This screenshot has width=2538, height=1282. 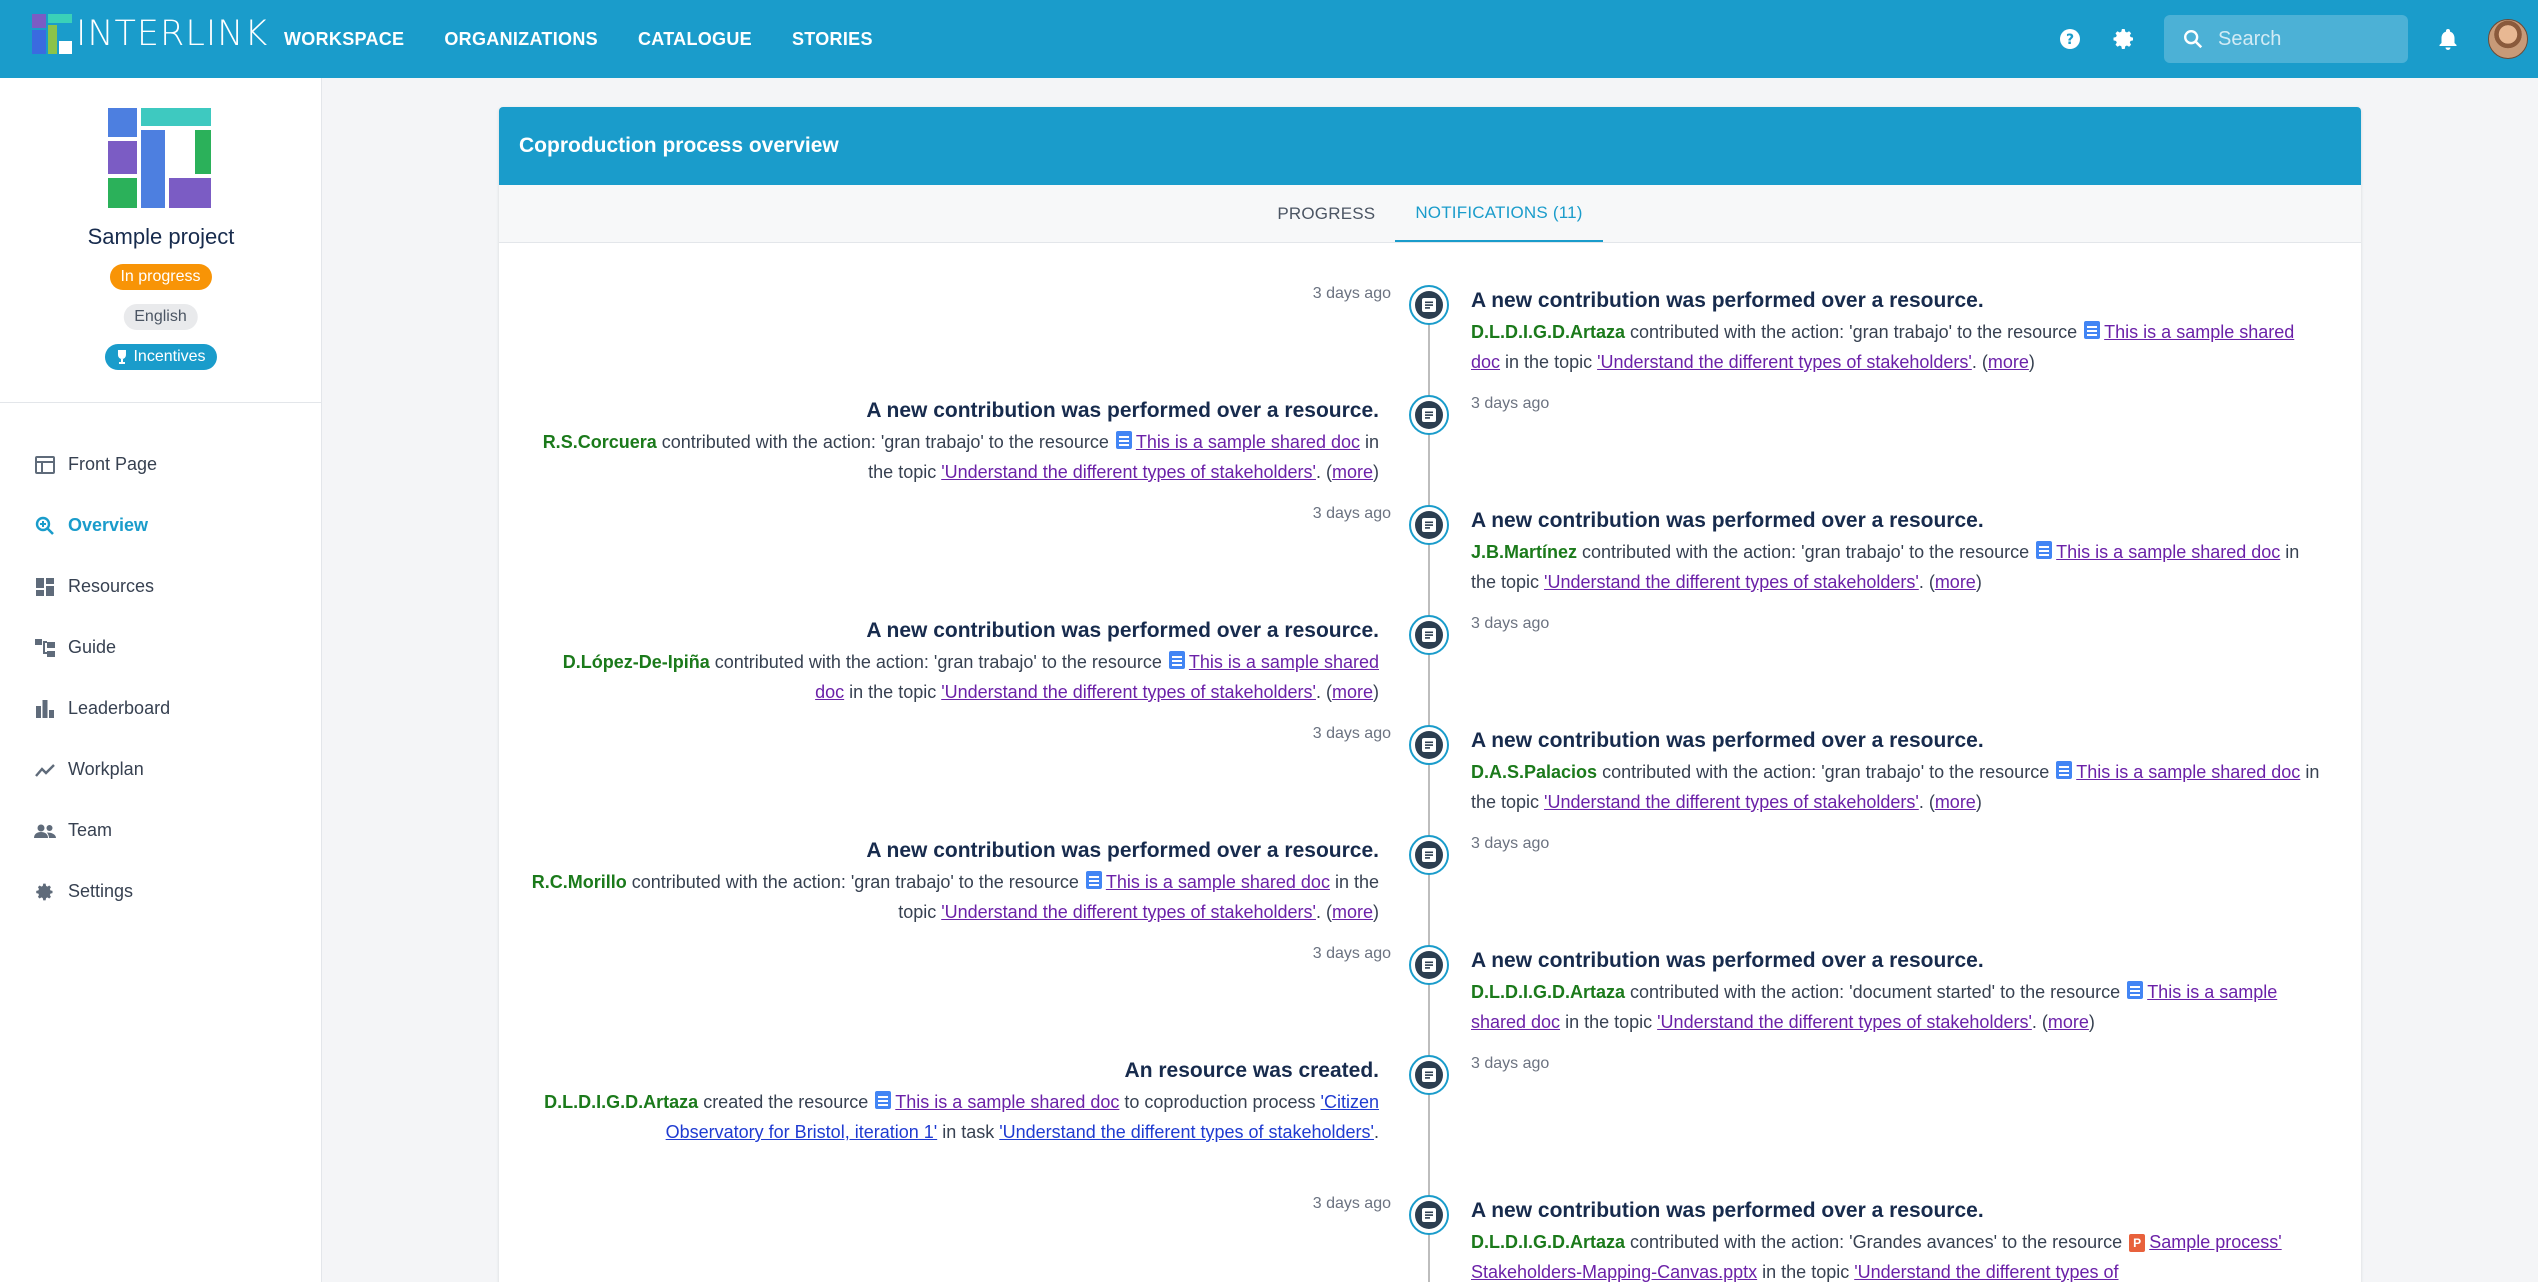 I want to click on incentives-label: Incentives, so click(x=169, y=356).